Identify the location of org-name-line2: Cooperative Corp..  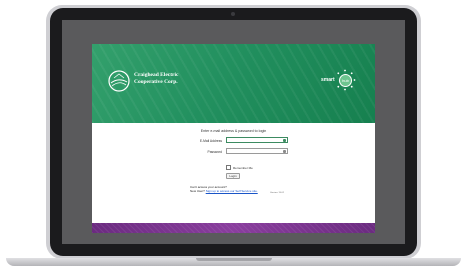
(156, 82).